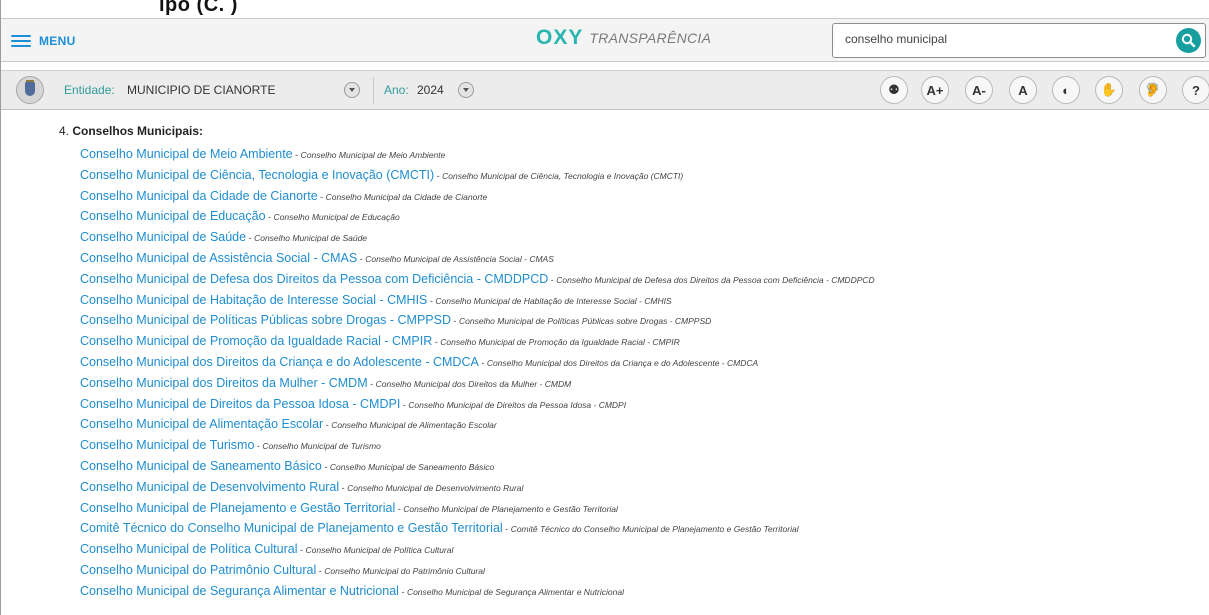 This screenshot has height=615, width=1209. Describe the element at coordinates (173, 216) in the screenshot. I see `council-link: Conselho Municipal de Educação` at that location.